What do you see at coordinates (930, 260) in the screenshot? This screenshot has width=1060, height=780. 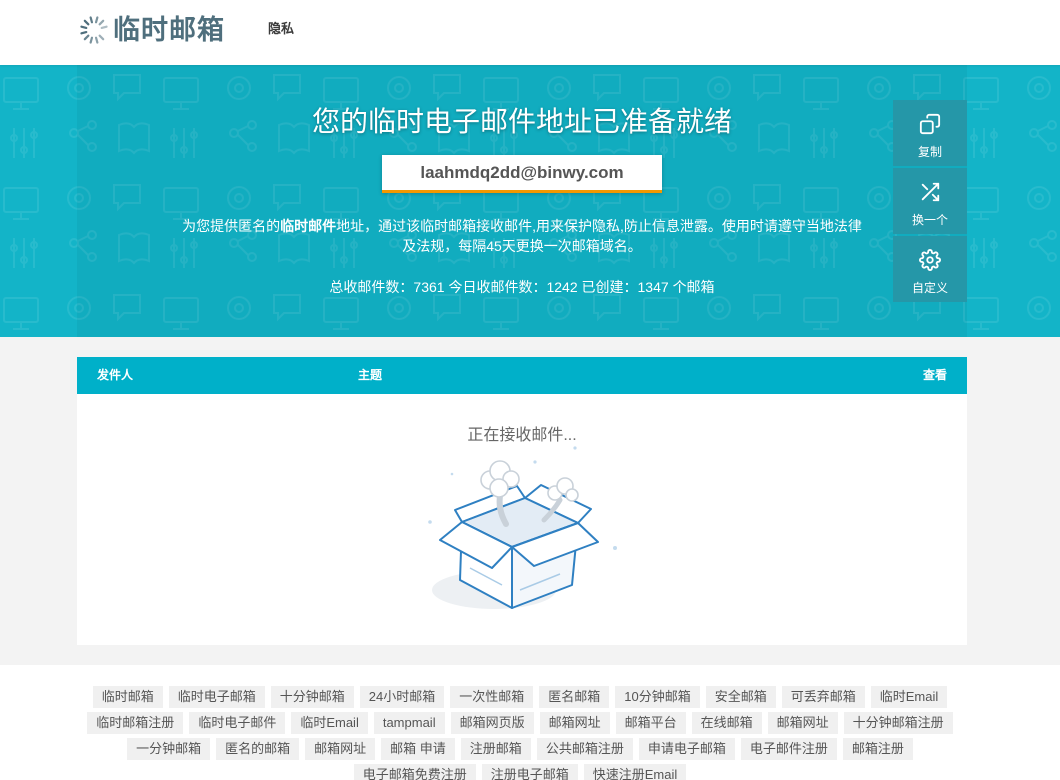 I see `gear-icon` at bounding box center [930, 260].